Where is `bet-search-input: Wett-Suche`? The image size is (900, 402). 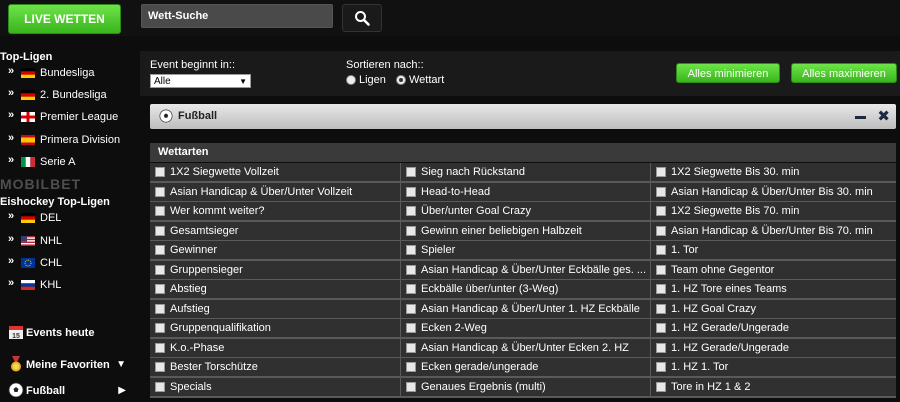
bet-search-input: Wett-Suche is located at coordinates (237, 16).